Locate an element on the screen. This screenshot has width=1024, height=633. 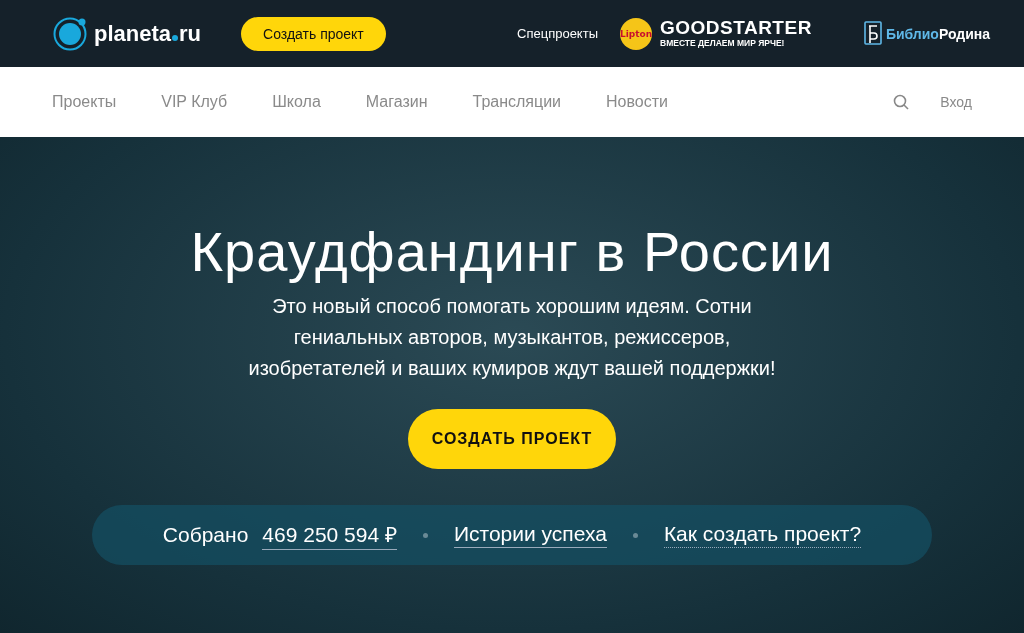
goodstarter-slogan: ВМЕСТЕ ДЕЛАЕМ МИР ЯРЧЕ! is located at coordinates (723, 43).